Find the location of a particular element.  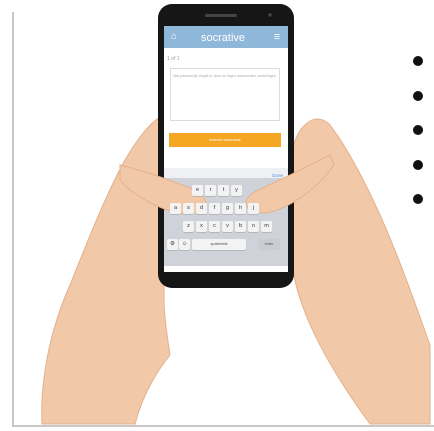

key-x: x is located at coordinates (201, 226).